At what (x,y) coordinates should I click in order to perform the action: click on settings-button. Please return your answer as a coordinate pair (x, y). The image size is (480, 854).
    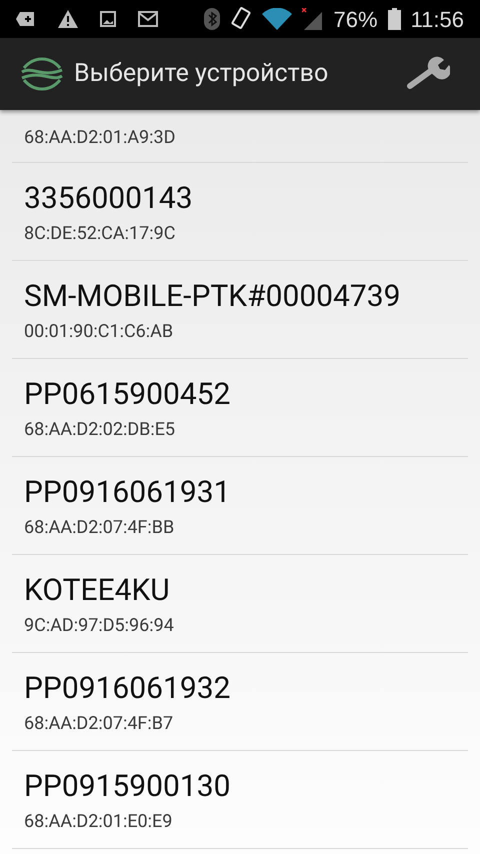
    Looking at the image, I should click on (428, 74).